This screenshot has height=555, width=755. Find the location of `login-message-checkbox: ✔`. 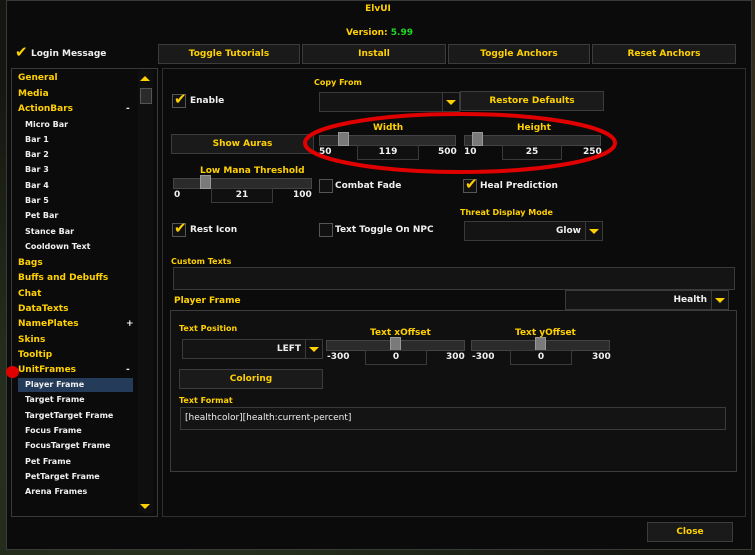

login-message-checkbox: ✔ is located at coordinates (21, 52).